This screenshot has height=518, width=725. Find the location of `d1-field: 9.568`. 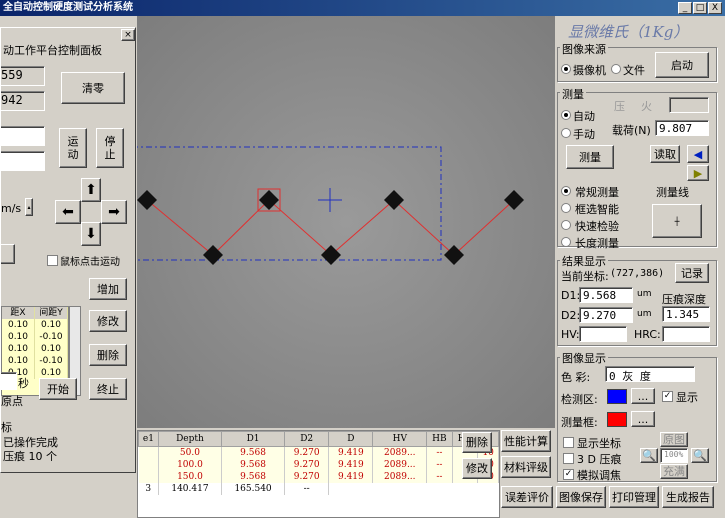

d1-field: 9.568 is located at coordinates (606, 295).